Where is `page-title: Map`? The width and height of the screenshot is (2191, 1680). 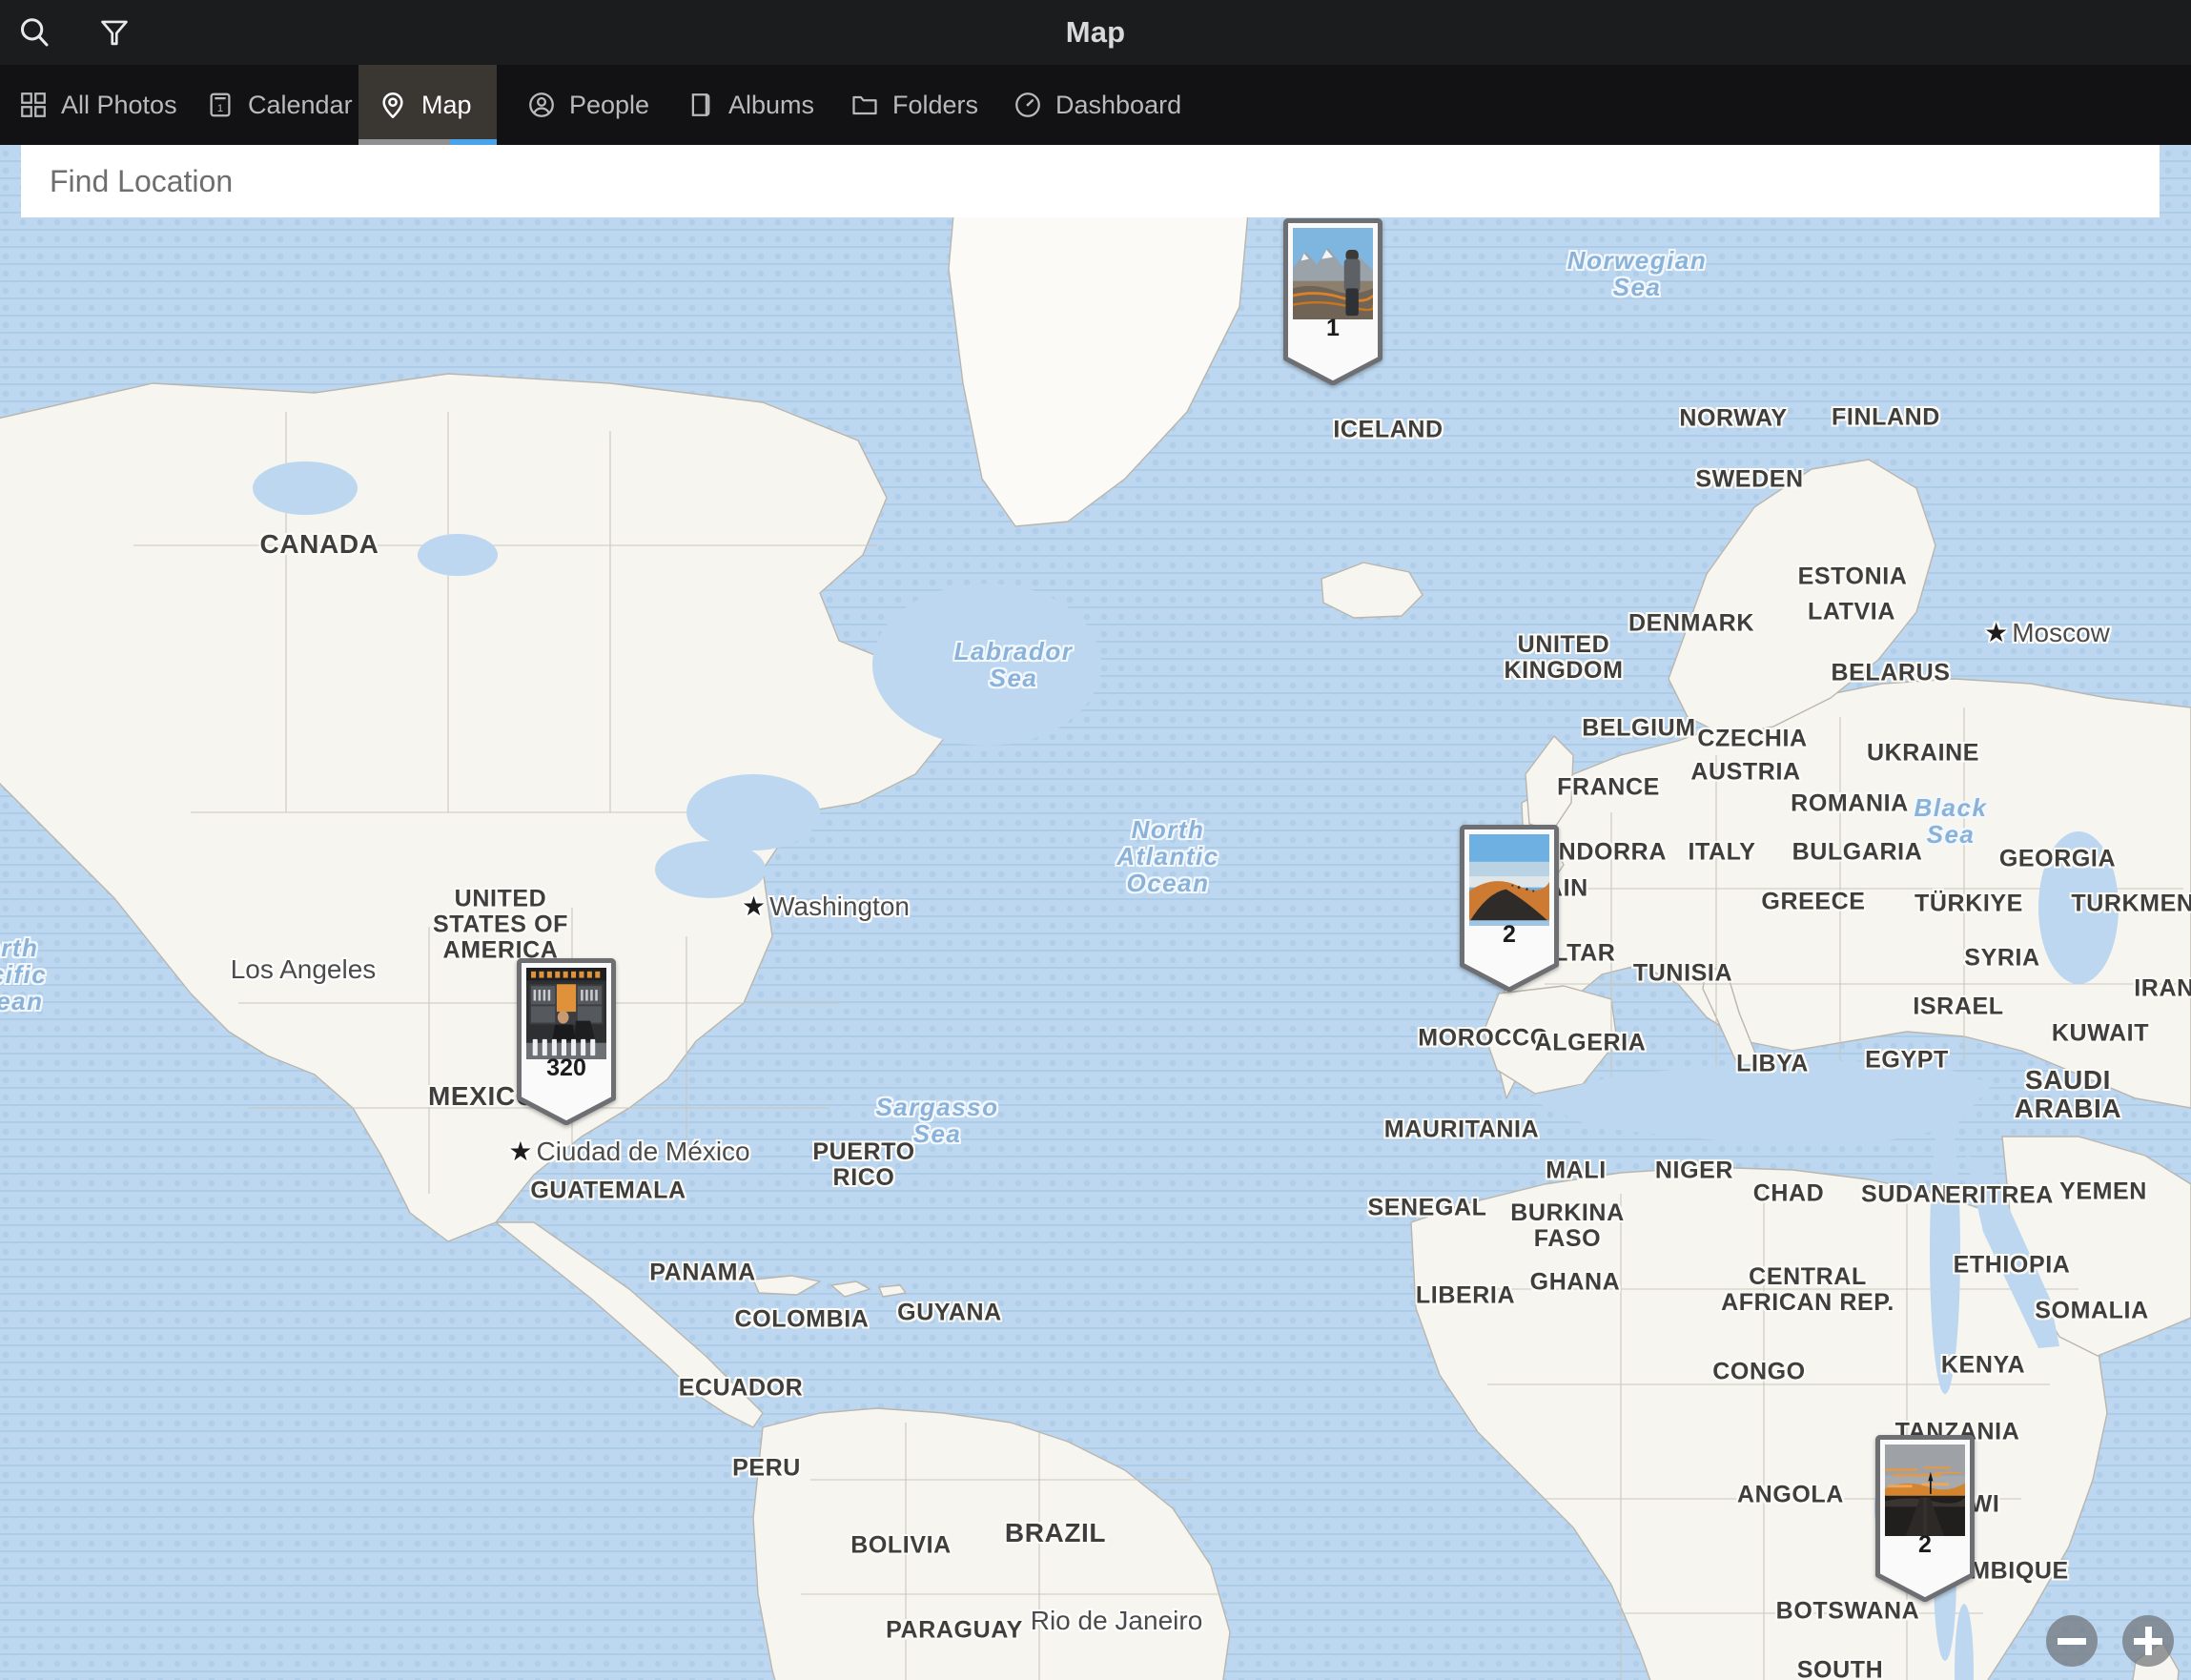 page-title: Map is located at coordinates (1096, 32).